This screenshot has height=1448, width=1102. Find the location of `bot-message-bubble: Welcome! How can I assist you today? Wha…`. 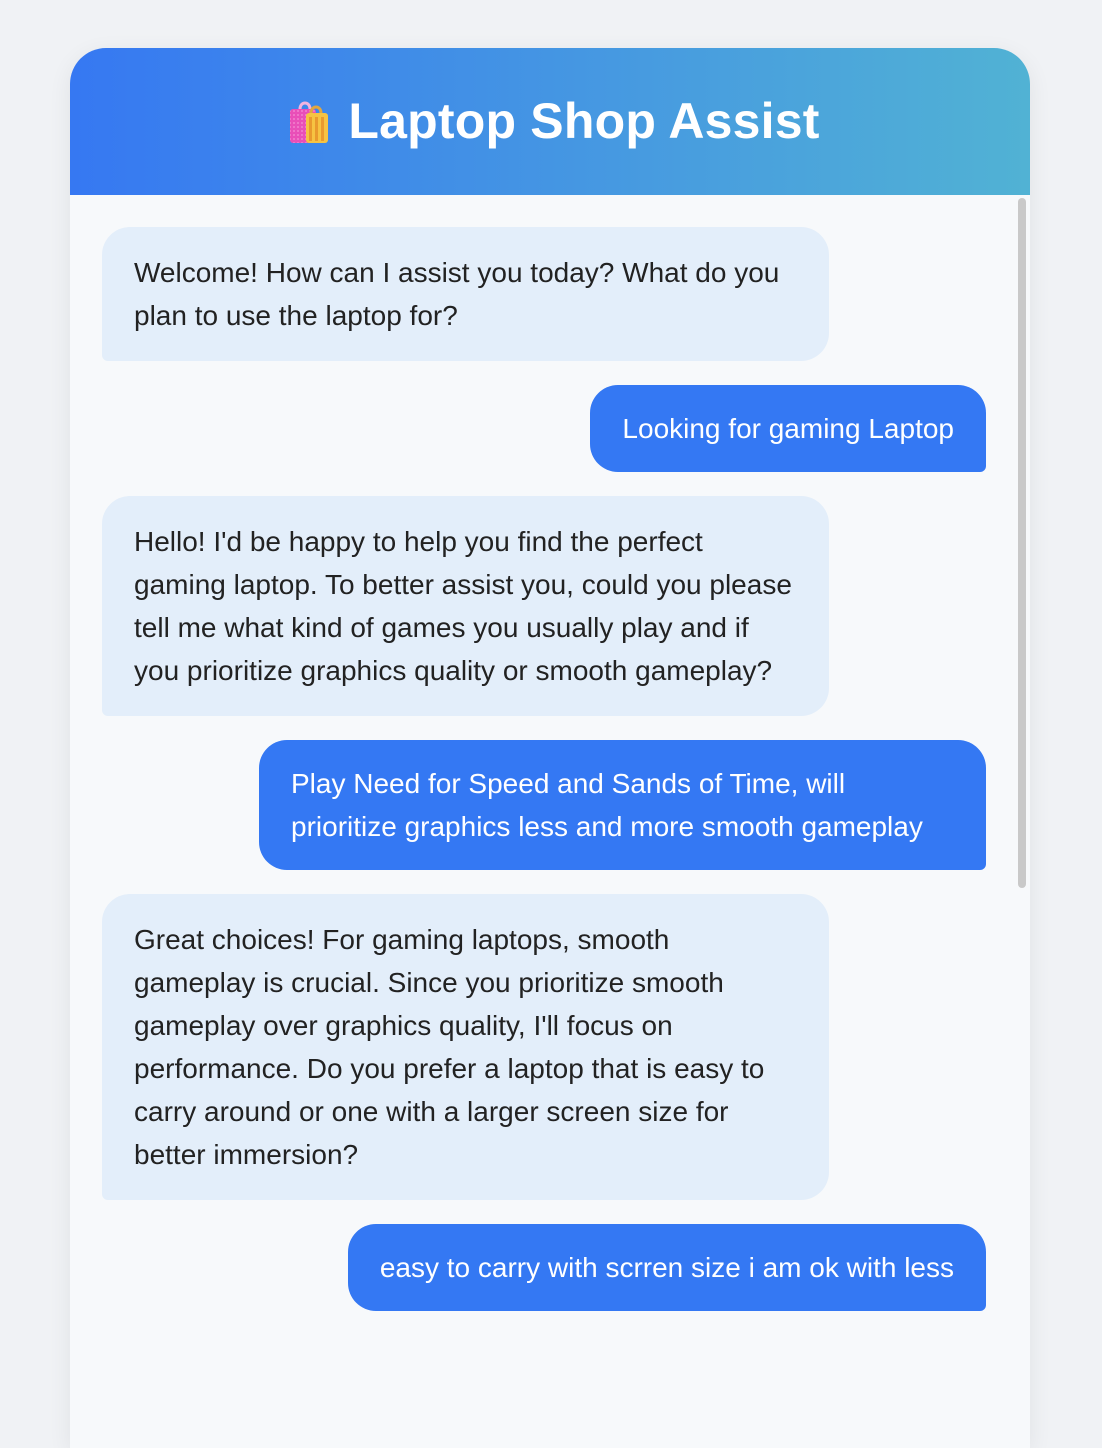

bot-message-bubble: Welcome! How can I assist you today? Wha… is located at coordinates (465, 294).